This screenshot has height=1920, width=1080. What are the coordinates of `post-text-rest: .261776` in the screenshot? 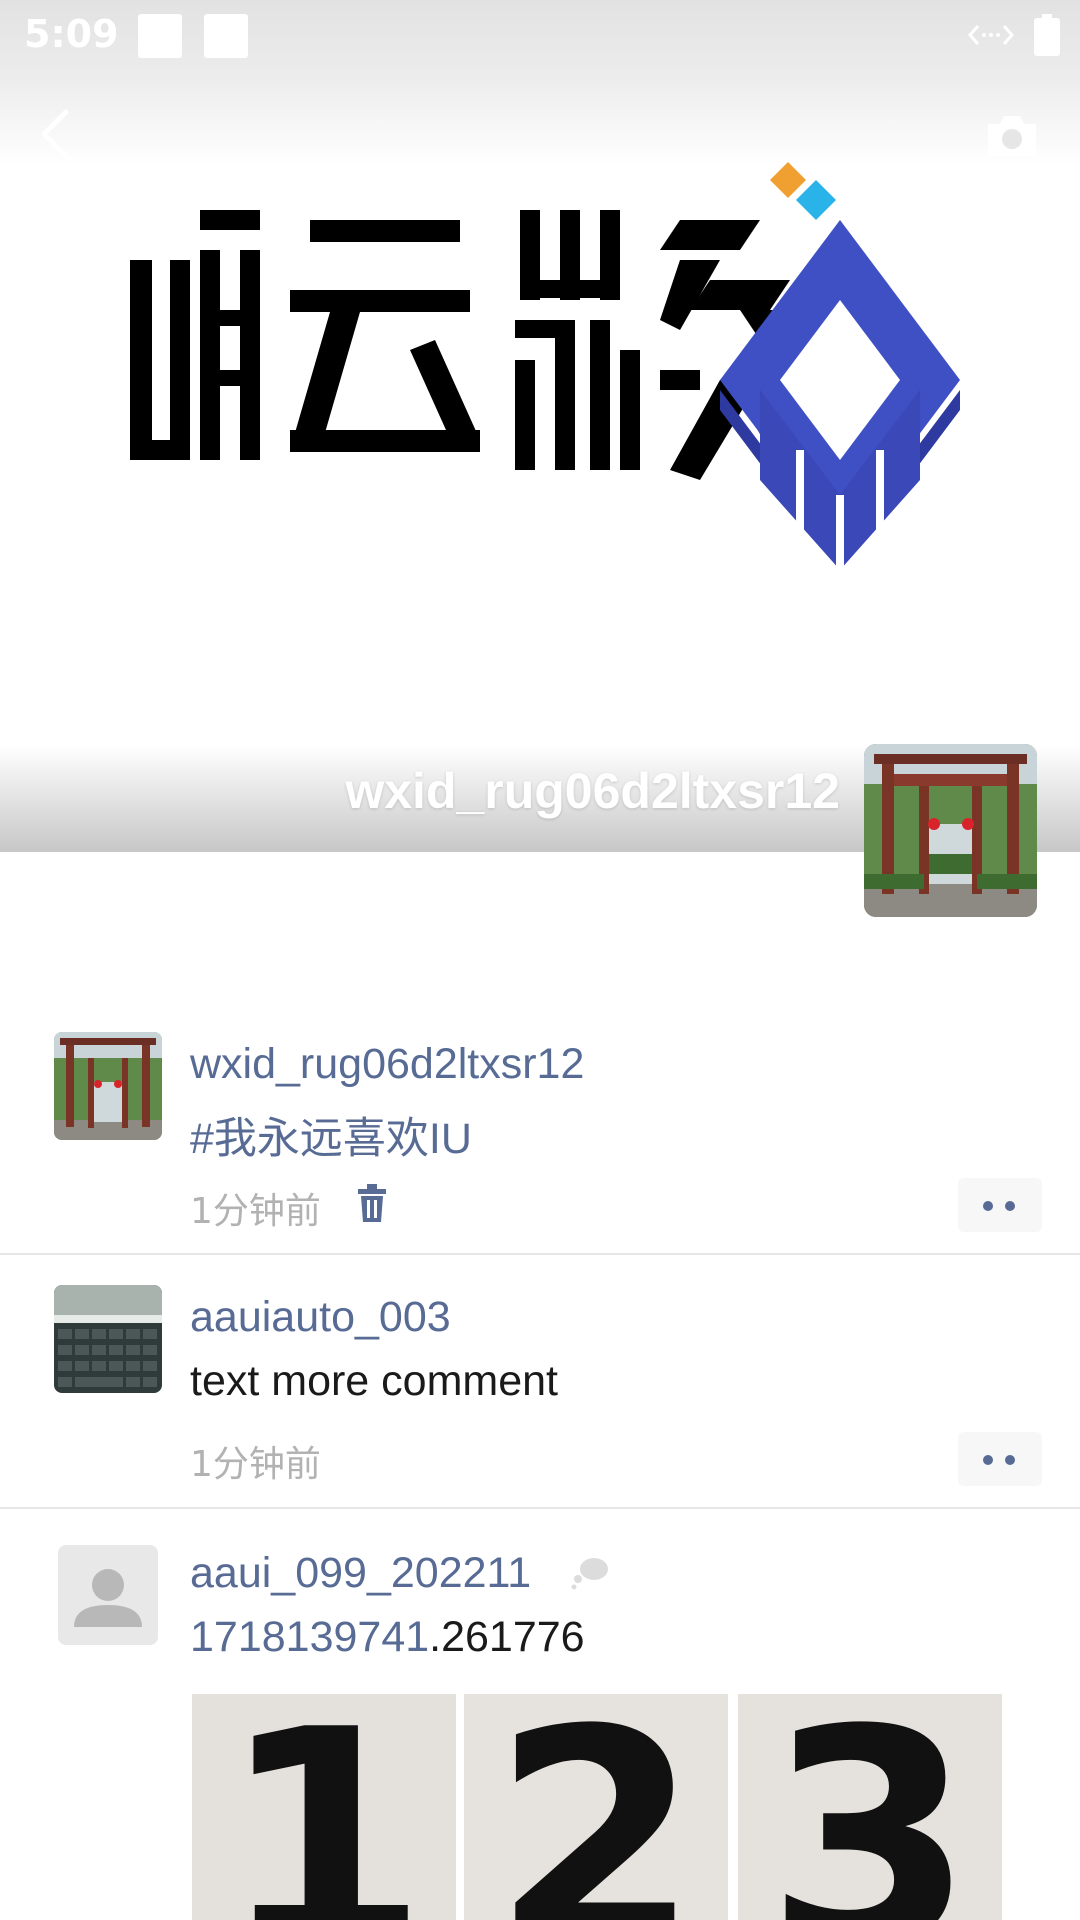 It's located at (507, 1637).